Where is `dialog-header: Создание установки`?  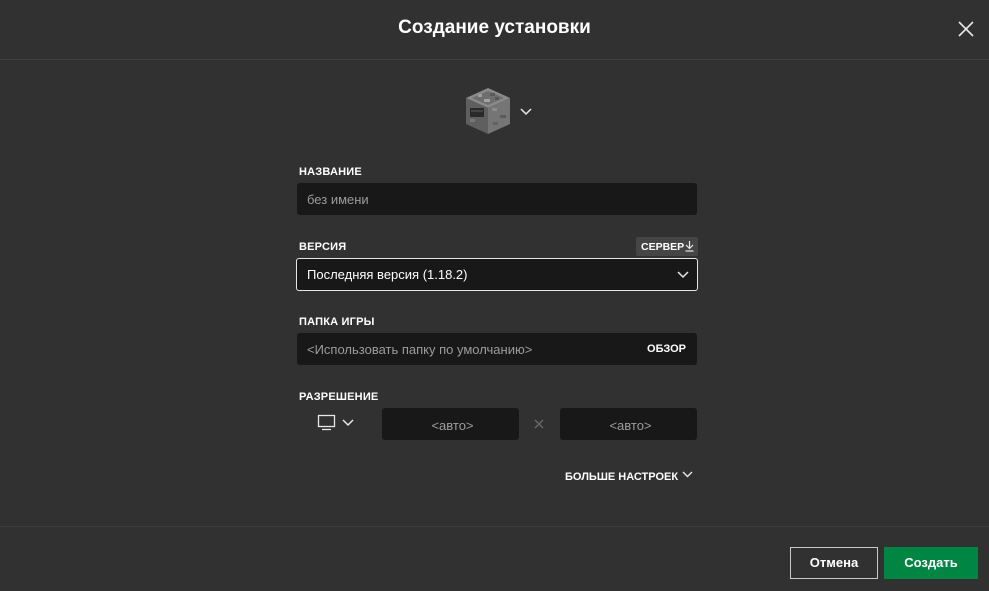 dialog-header: Создание установки is located at coordinates (494, 30).